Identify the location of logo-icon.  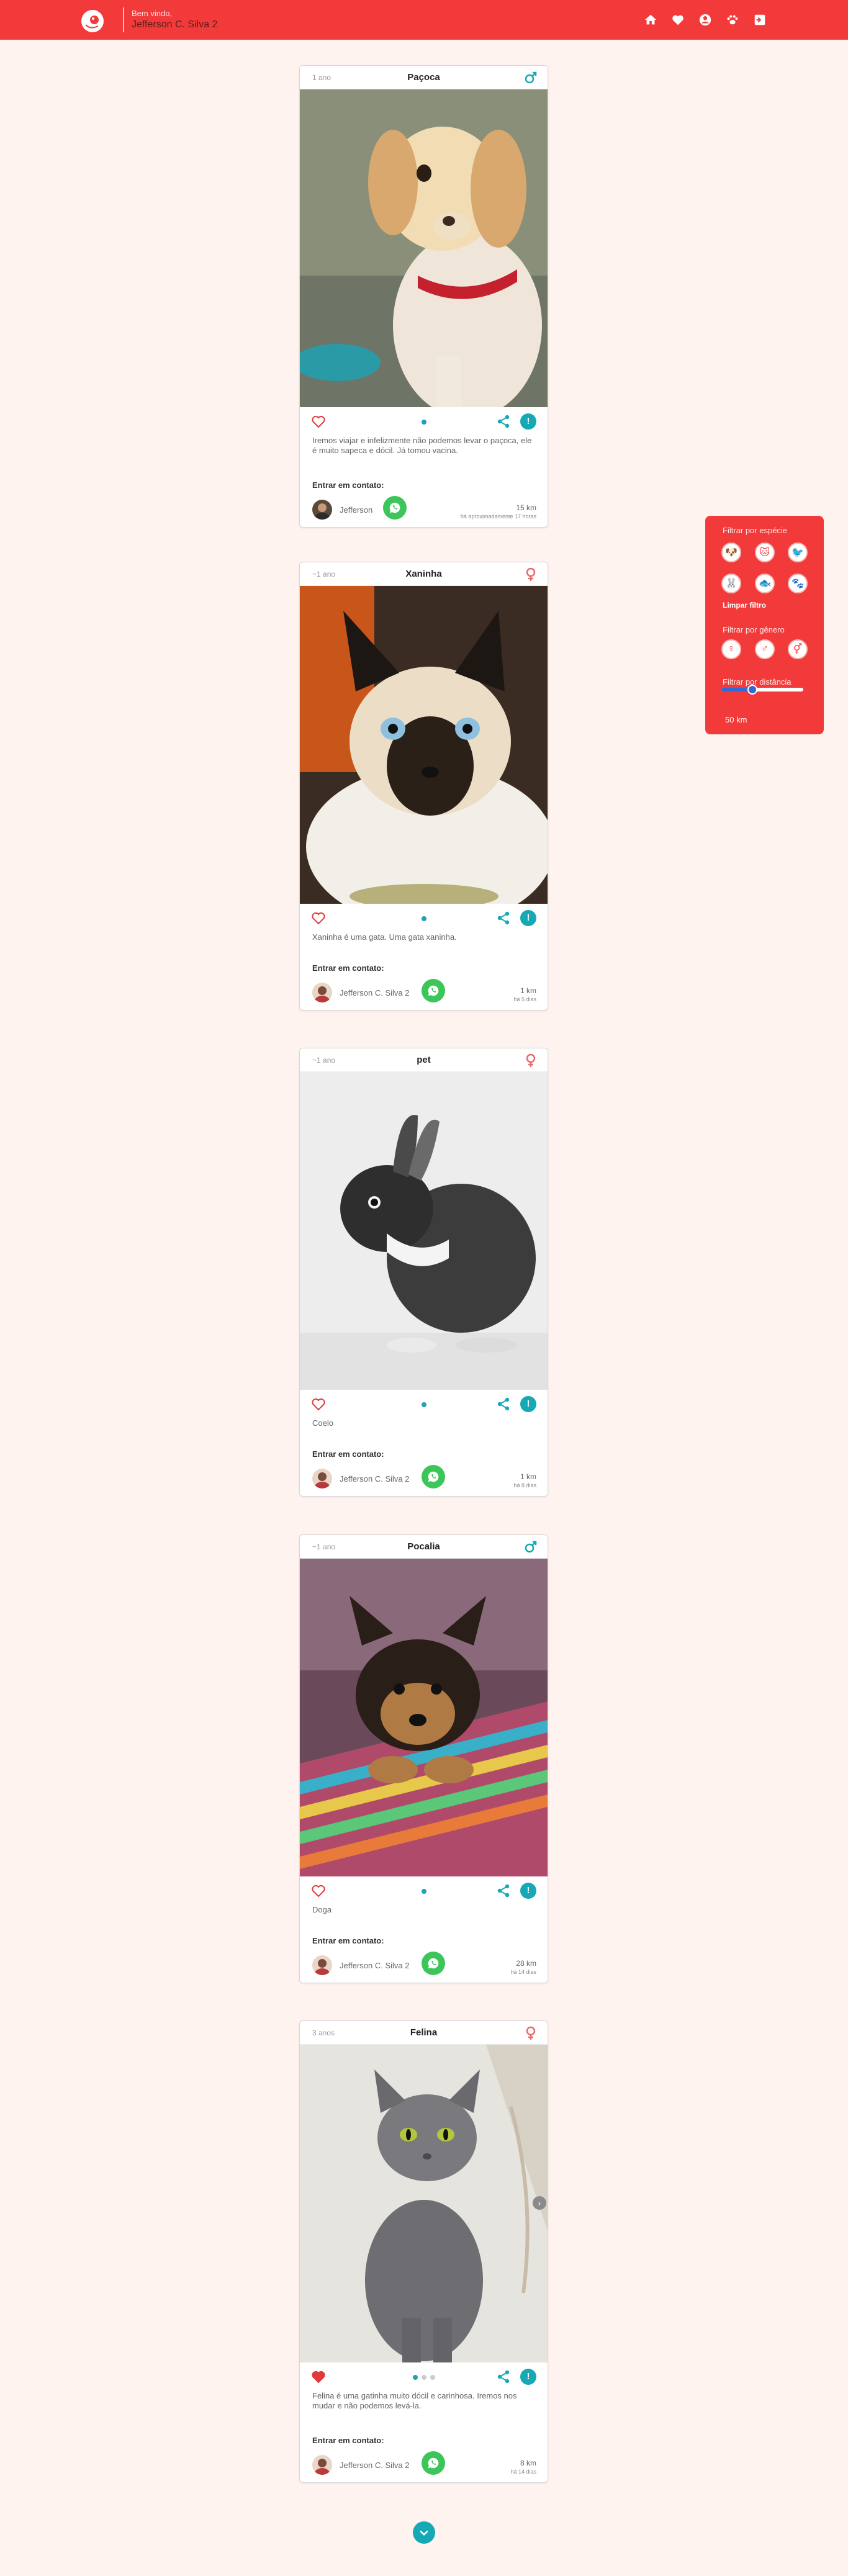
(92, 20).